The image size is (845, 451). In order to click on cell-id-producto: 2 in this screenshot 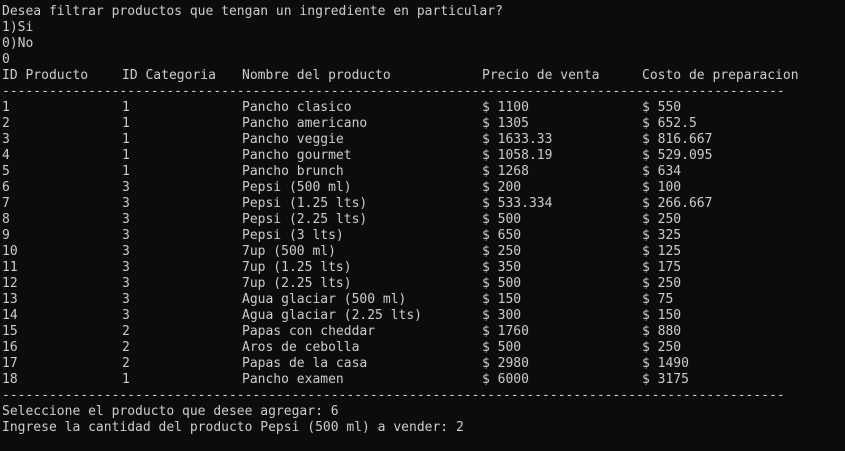, I will do `click(6, 123)`.